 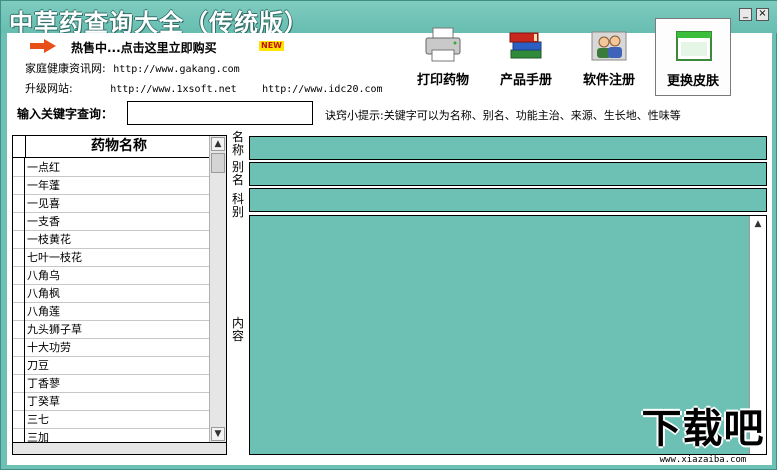 I want to click on list-item: 九头狮子草, so click(x=112, y=329).